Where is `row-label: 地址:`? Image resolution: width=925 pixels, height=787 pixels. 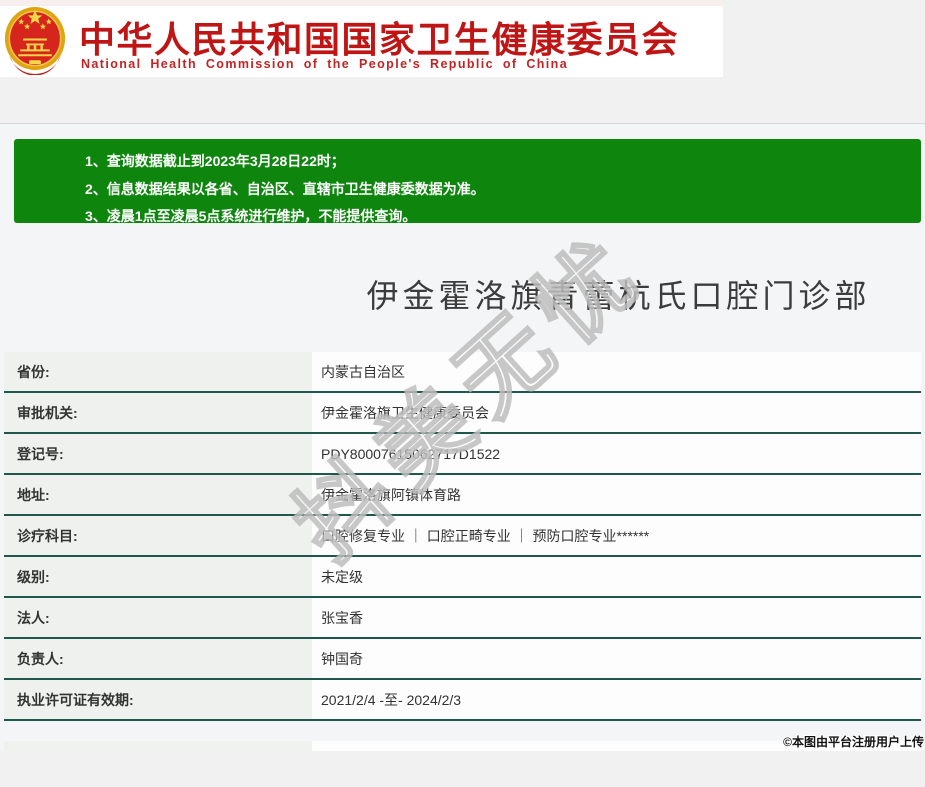 row-label: 地址: is located at coordinates (158, 494).